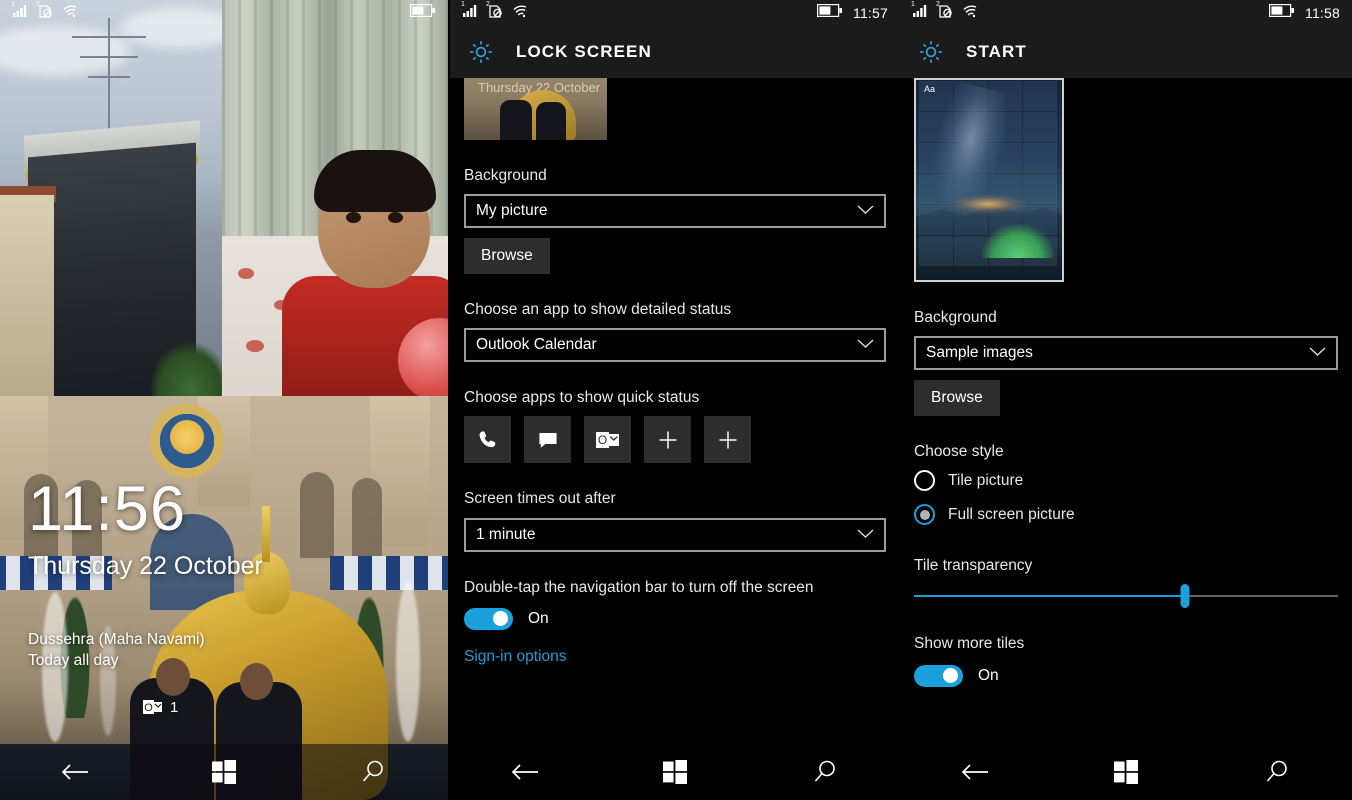  Describe the element at coordinates (584, 51) in the screenshot. I see `page-title: LOCK SCREEN` at that location.